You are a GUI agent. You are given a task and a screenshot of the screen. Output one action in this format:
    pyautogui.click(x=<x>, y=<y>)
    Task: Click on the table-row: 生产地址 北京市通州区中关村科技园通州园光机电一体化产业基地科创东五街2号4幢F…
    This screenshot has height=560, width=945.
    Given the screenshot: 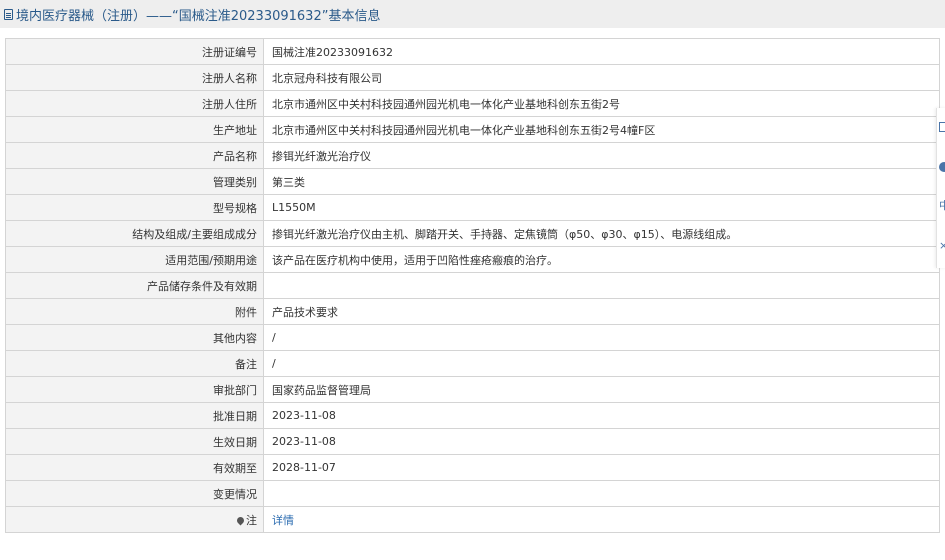 What is the action you would take?
    pyautogui.click(x=472, y=129)
    